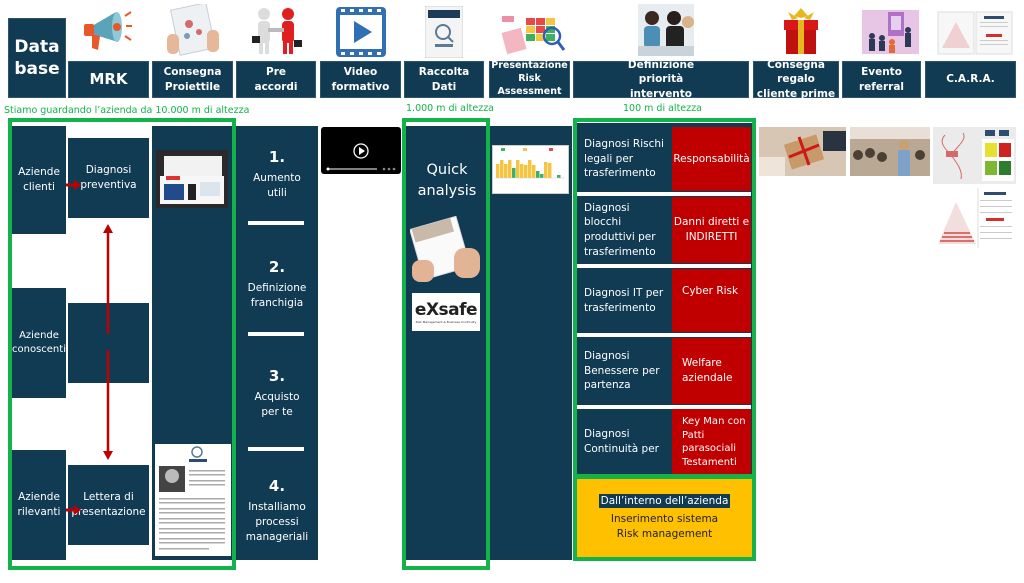  What do you see at coordinates (534, 32) in the screenshot?
I see `risk-matrix-icon` at bounding box center [534, 32].